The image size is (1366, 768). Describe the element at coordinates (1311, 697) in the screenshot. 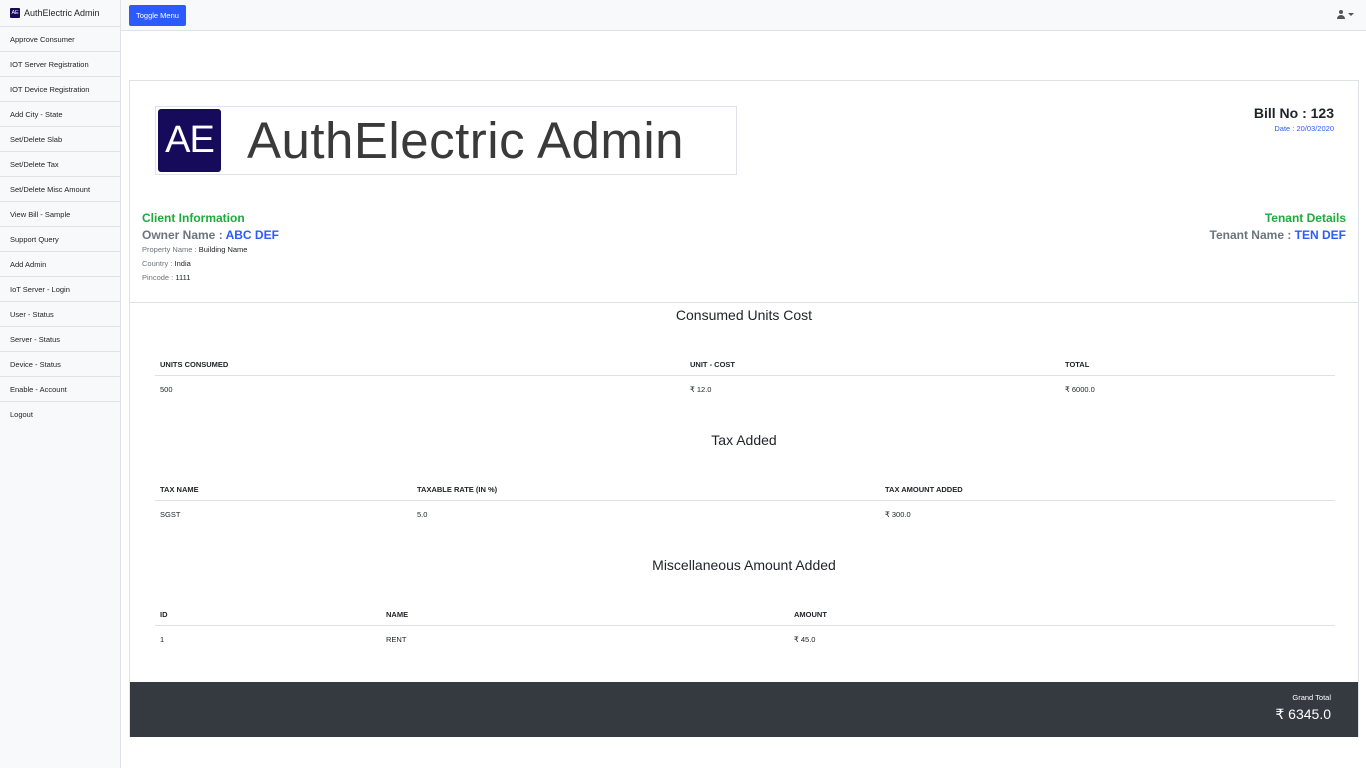

I see `grand-total-label: Grand Total` at that location.